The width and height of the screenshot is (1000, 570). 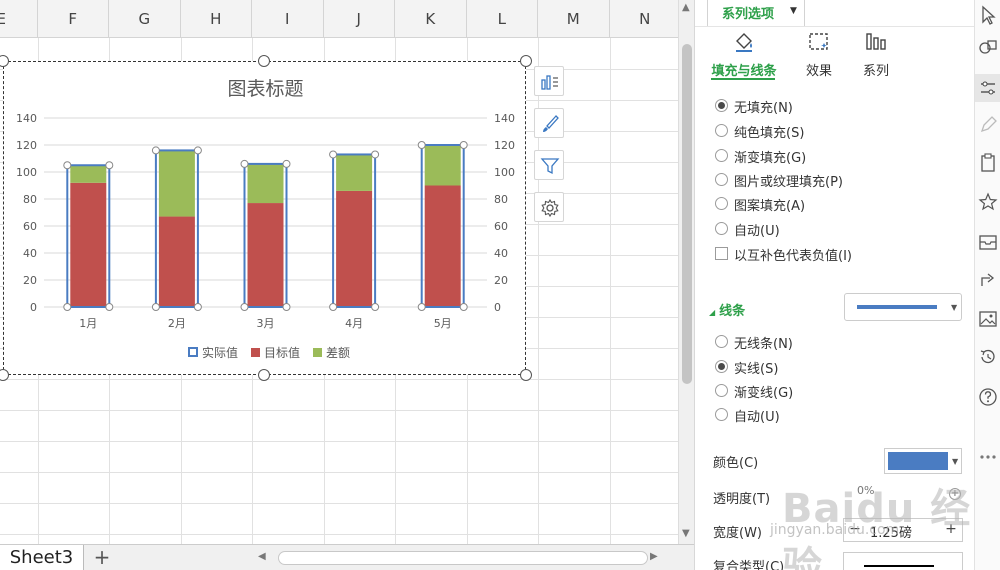 What do you see at coordinates (788, 182) in the screenshot?
I see `fill-option-label: 图片或纹理填充(P)` at bounding box center [788, 182].